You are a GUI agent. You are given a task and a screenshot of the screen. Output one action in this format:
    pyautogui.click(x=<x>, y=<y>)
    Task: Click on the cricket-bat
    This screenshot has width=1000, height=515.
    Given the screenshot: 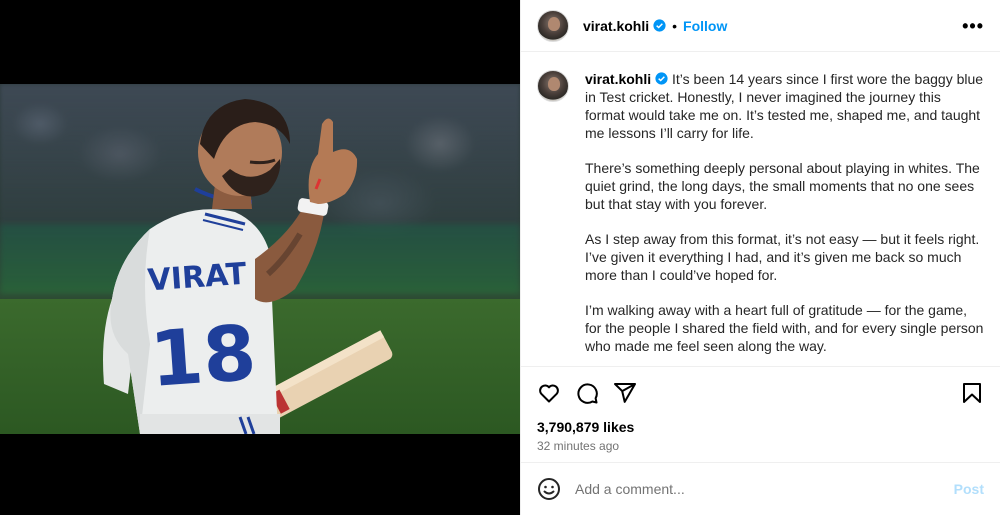 What is the action you would take?
    pyautogui.click(x=324, y=375)
    